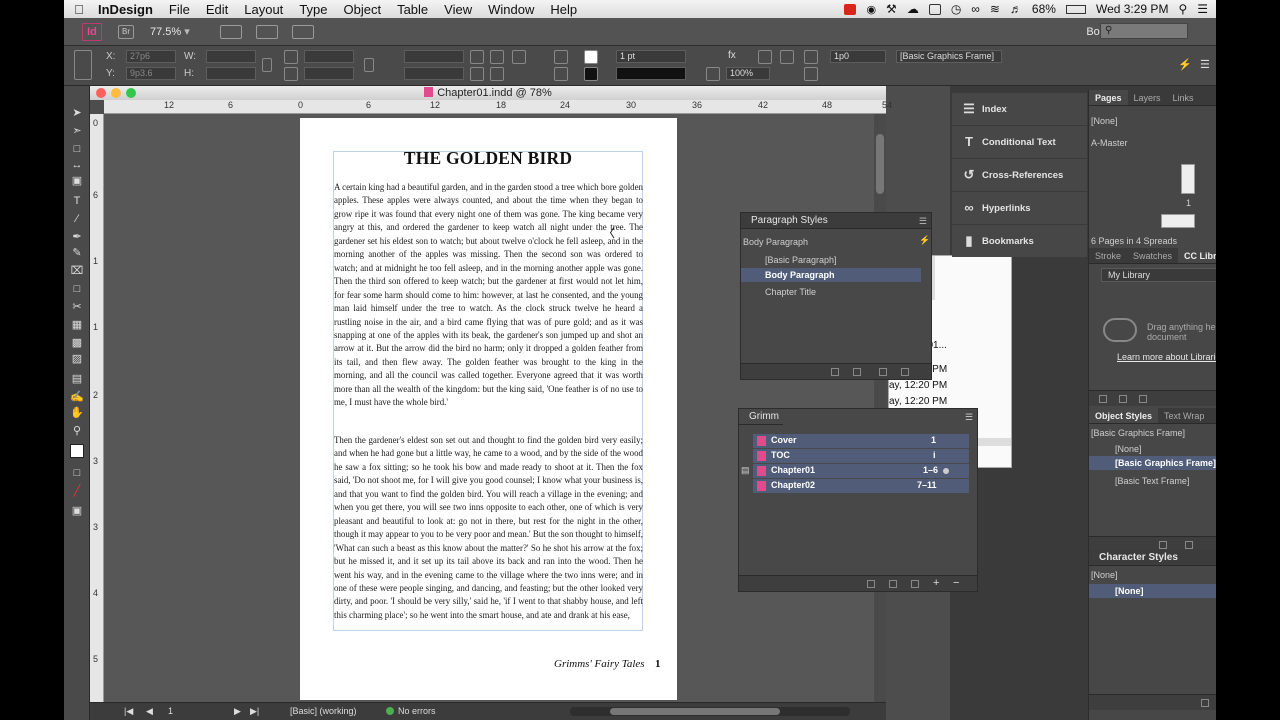 This screenshot has height=720, width=1280. What do you see at coordinates (861, 441) in the screenshot?
I see `book-doc-cover: Cover 1` at bounding box center [861, 441].